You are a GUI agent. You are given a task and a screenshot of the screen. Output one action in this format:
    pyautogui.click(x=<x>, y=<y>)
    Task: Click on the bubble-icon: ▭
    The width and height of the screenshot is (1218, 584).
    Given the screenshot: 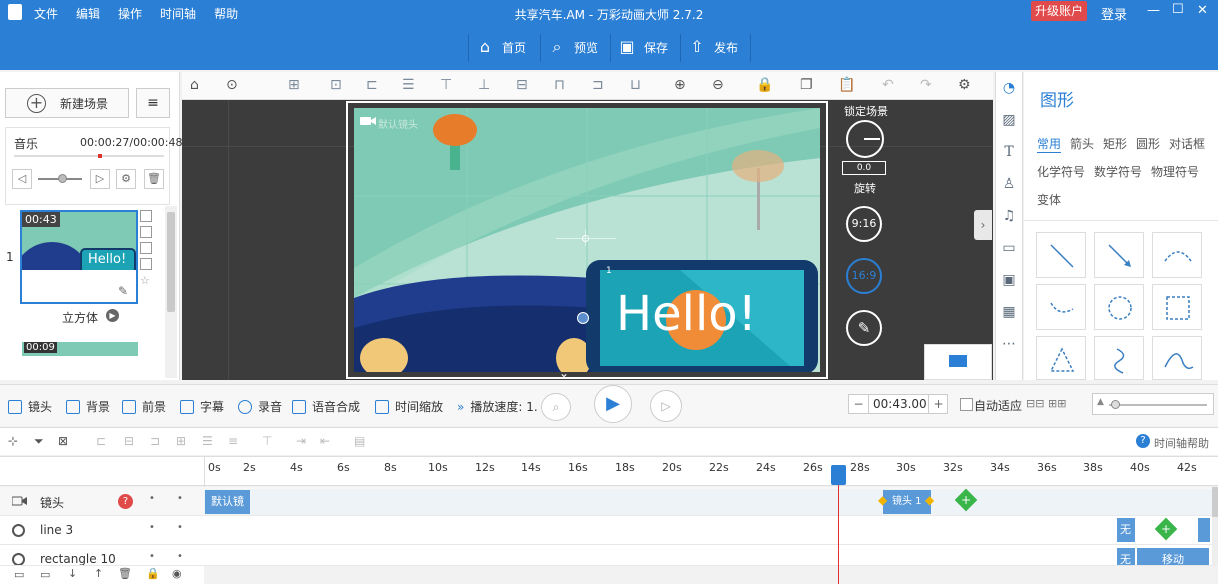 What is the action you would take?
    pyautogui.click(x=1009, y=248)
    